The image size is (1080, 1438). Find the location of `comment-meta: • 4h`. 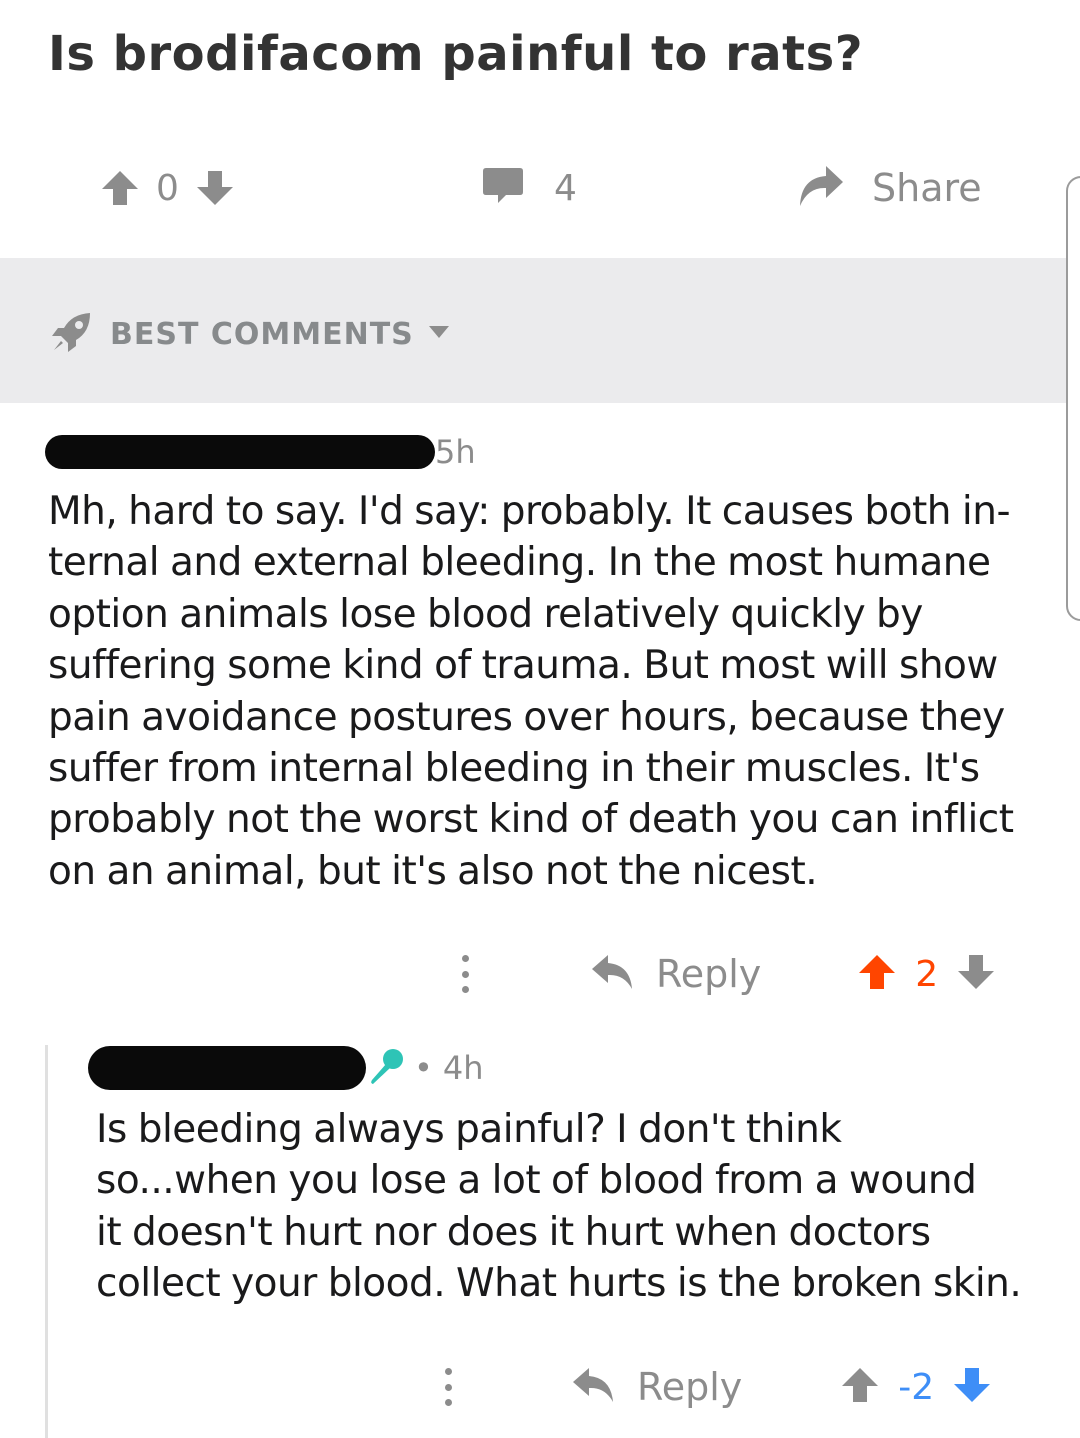

comment-meta: • 4h is located at coordinates (286, 1068).